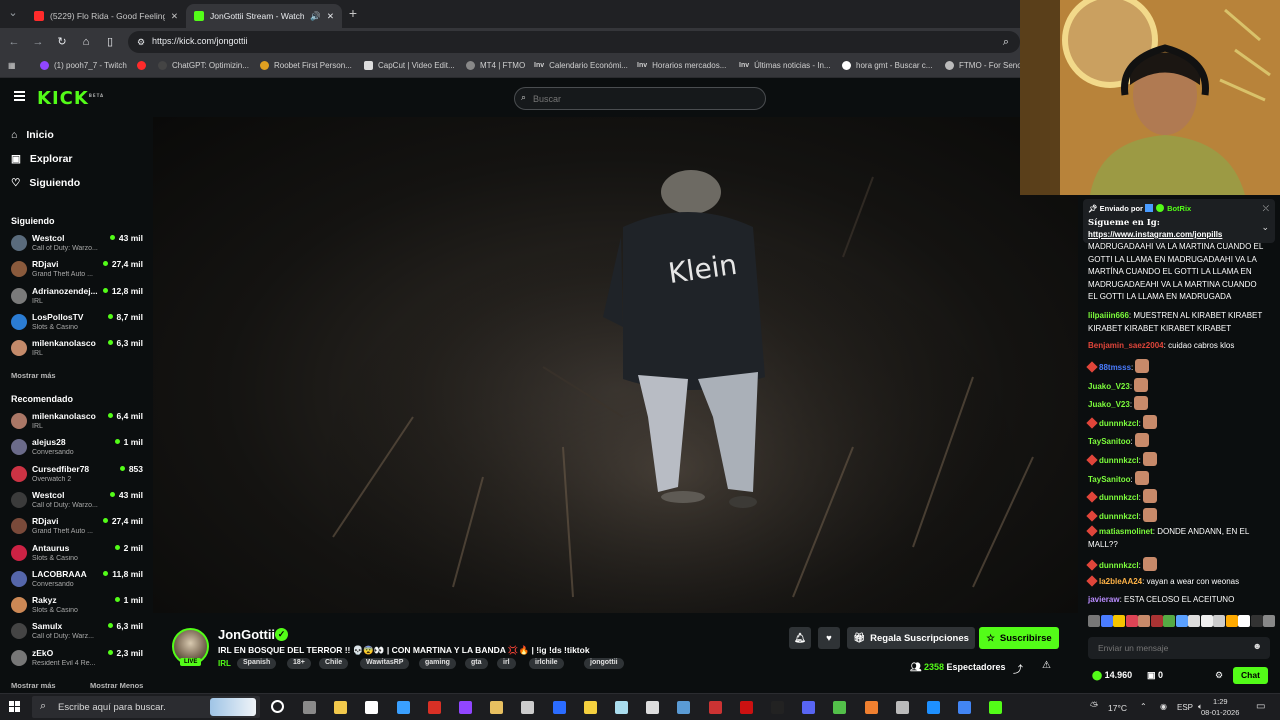 This screenshot has height=720, width=1280. Describe the element at coordinates (528, 707) in the screenshot. I see `sound-icon` at that location.